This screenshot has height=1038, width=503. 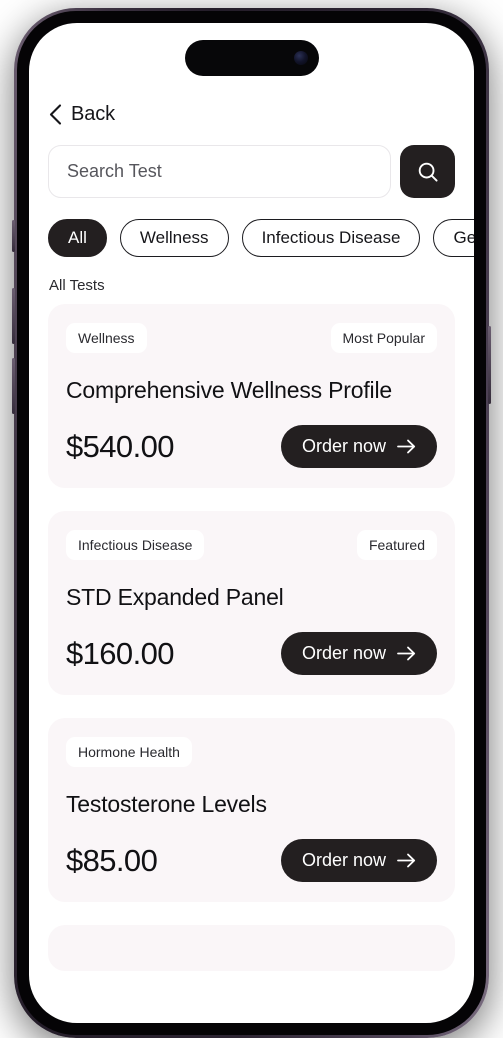 What do you see at coordinates (229, 390) in the screenshot?
I see `test-title: Comprehensive Wellness Profile` at bounding box center [229, 390].